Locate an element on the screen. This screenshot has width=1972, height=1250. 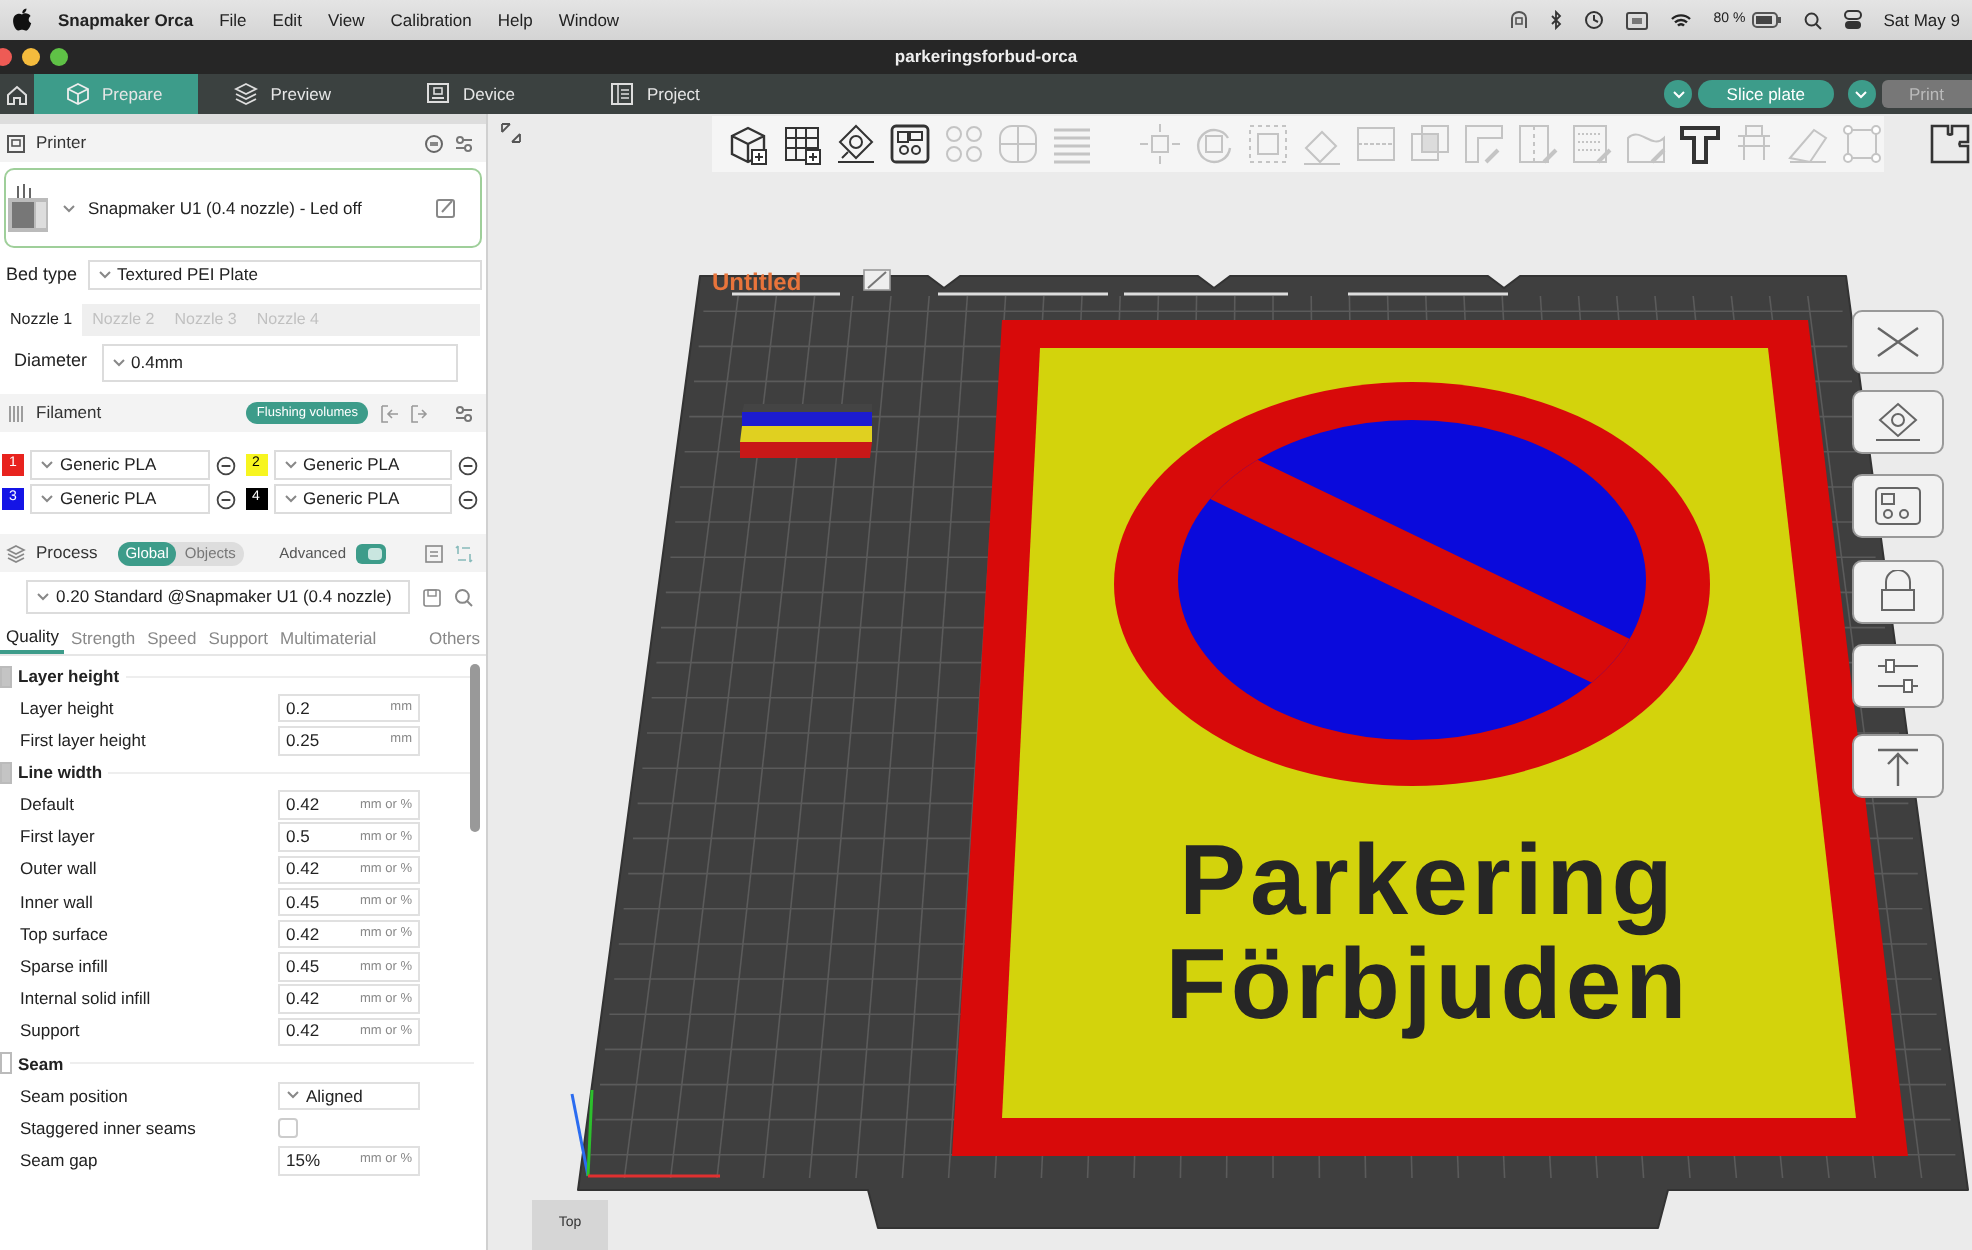
section-title: Process is located at coordinates (67, 553).